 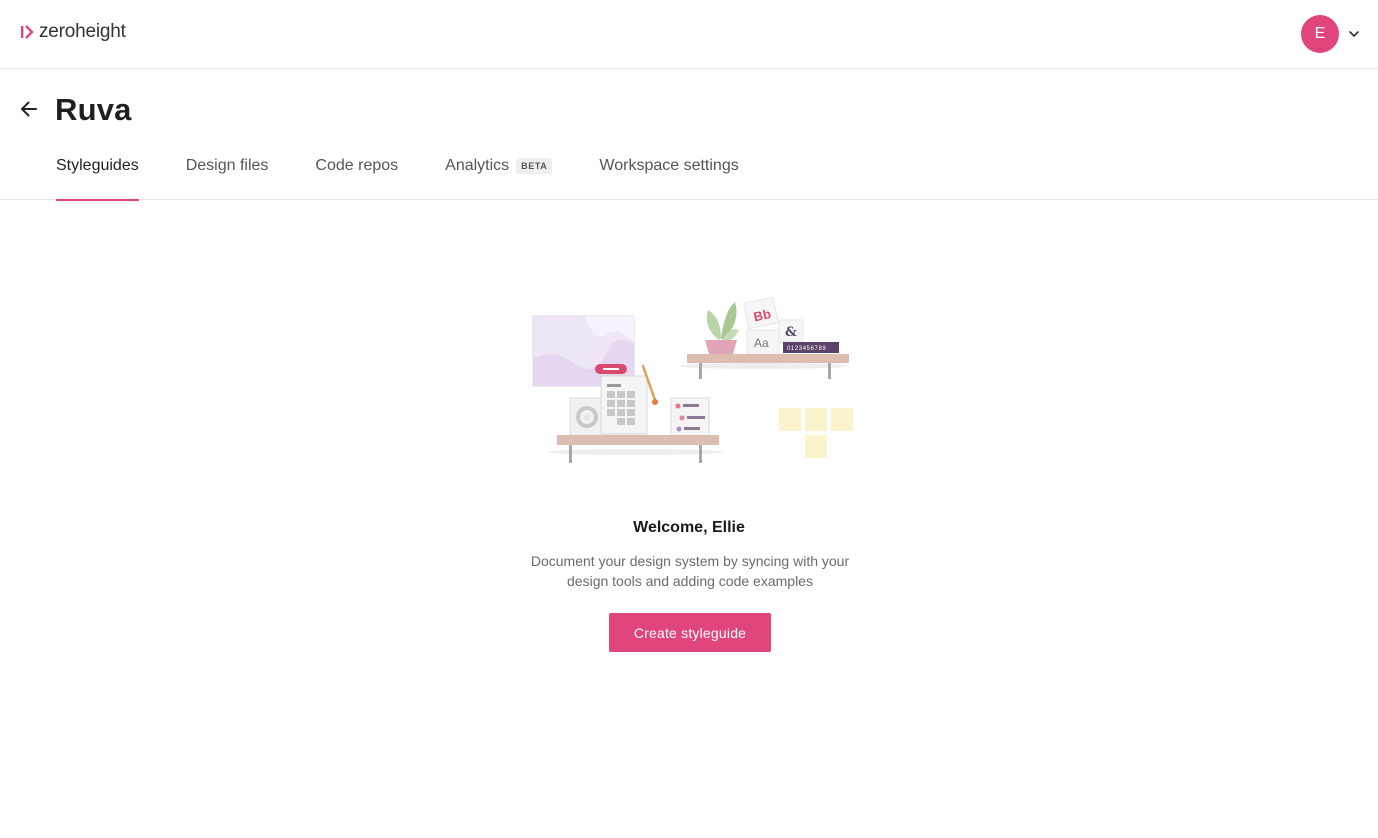 What do you see at coordinates (93, 109) in the screenshot?
I see `page-title: Ruva` at bounding box center [93, 109].